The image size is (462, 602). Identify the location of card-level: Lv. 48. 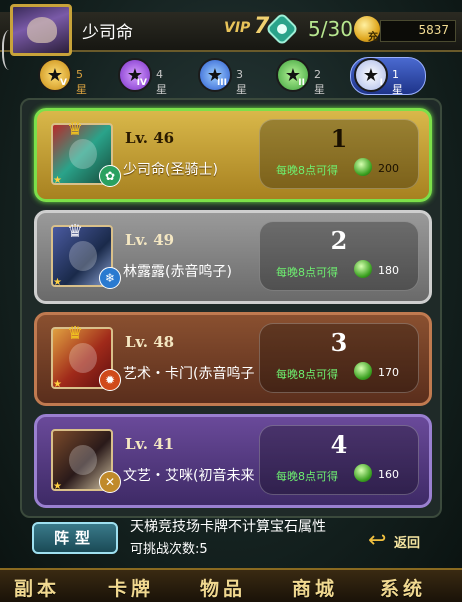
(150, 342).